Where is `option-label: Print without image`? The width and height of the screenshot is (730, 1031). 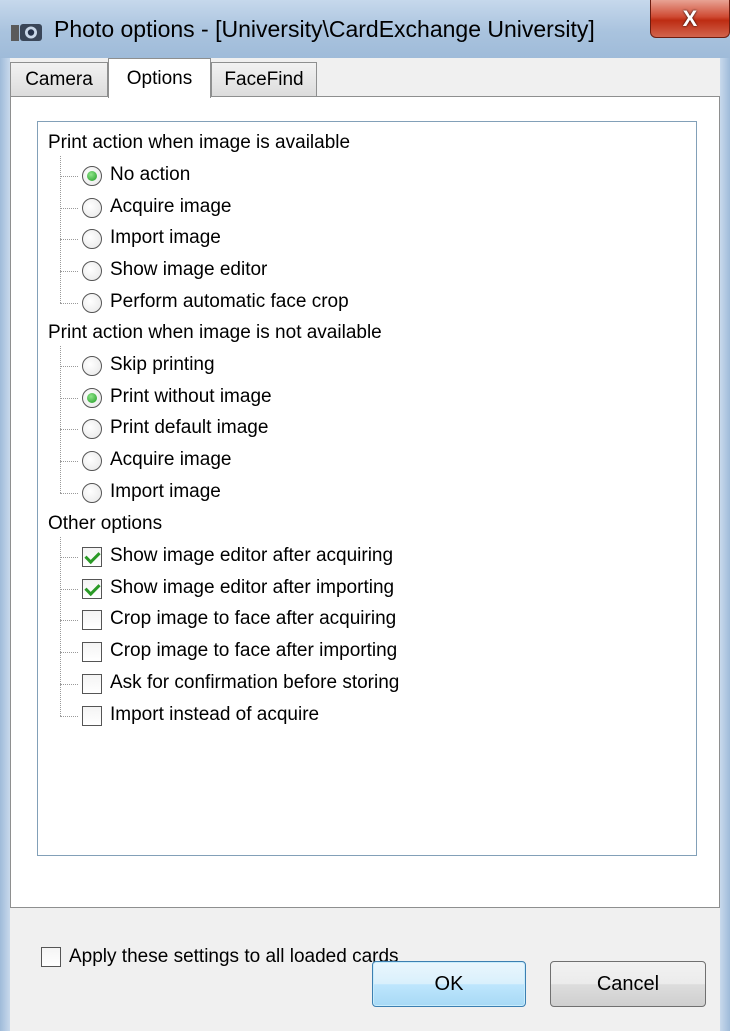
option-label: Print without image is located at coordinates (191, 396).